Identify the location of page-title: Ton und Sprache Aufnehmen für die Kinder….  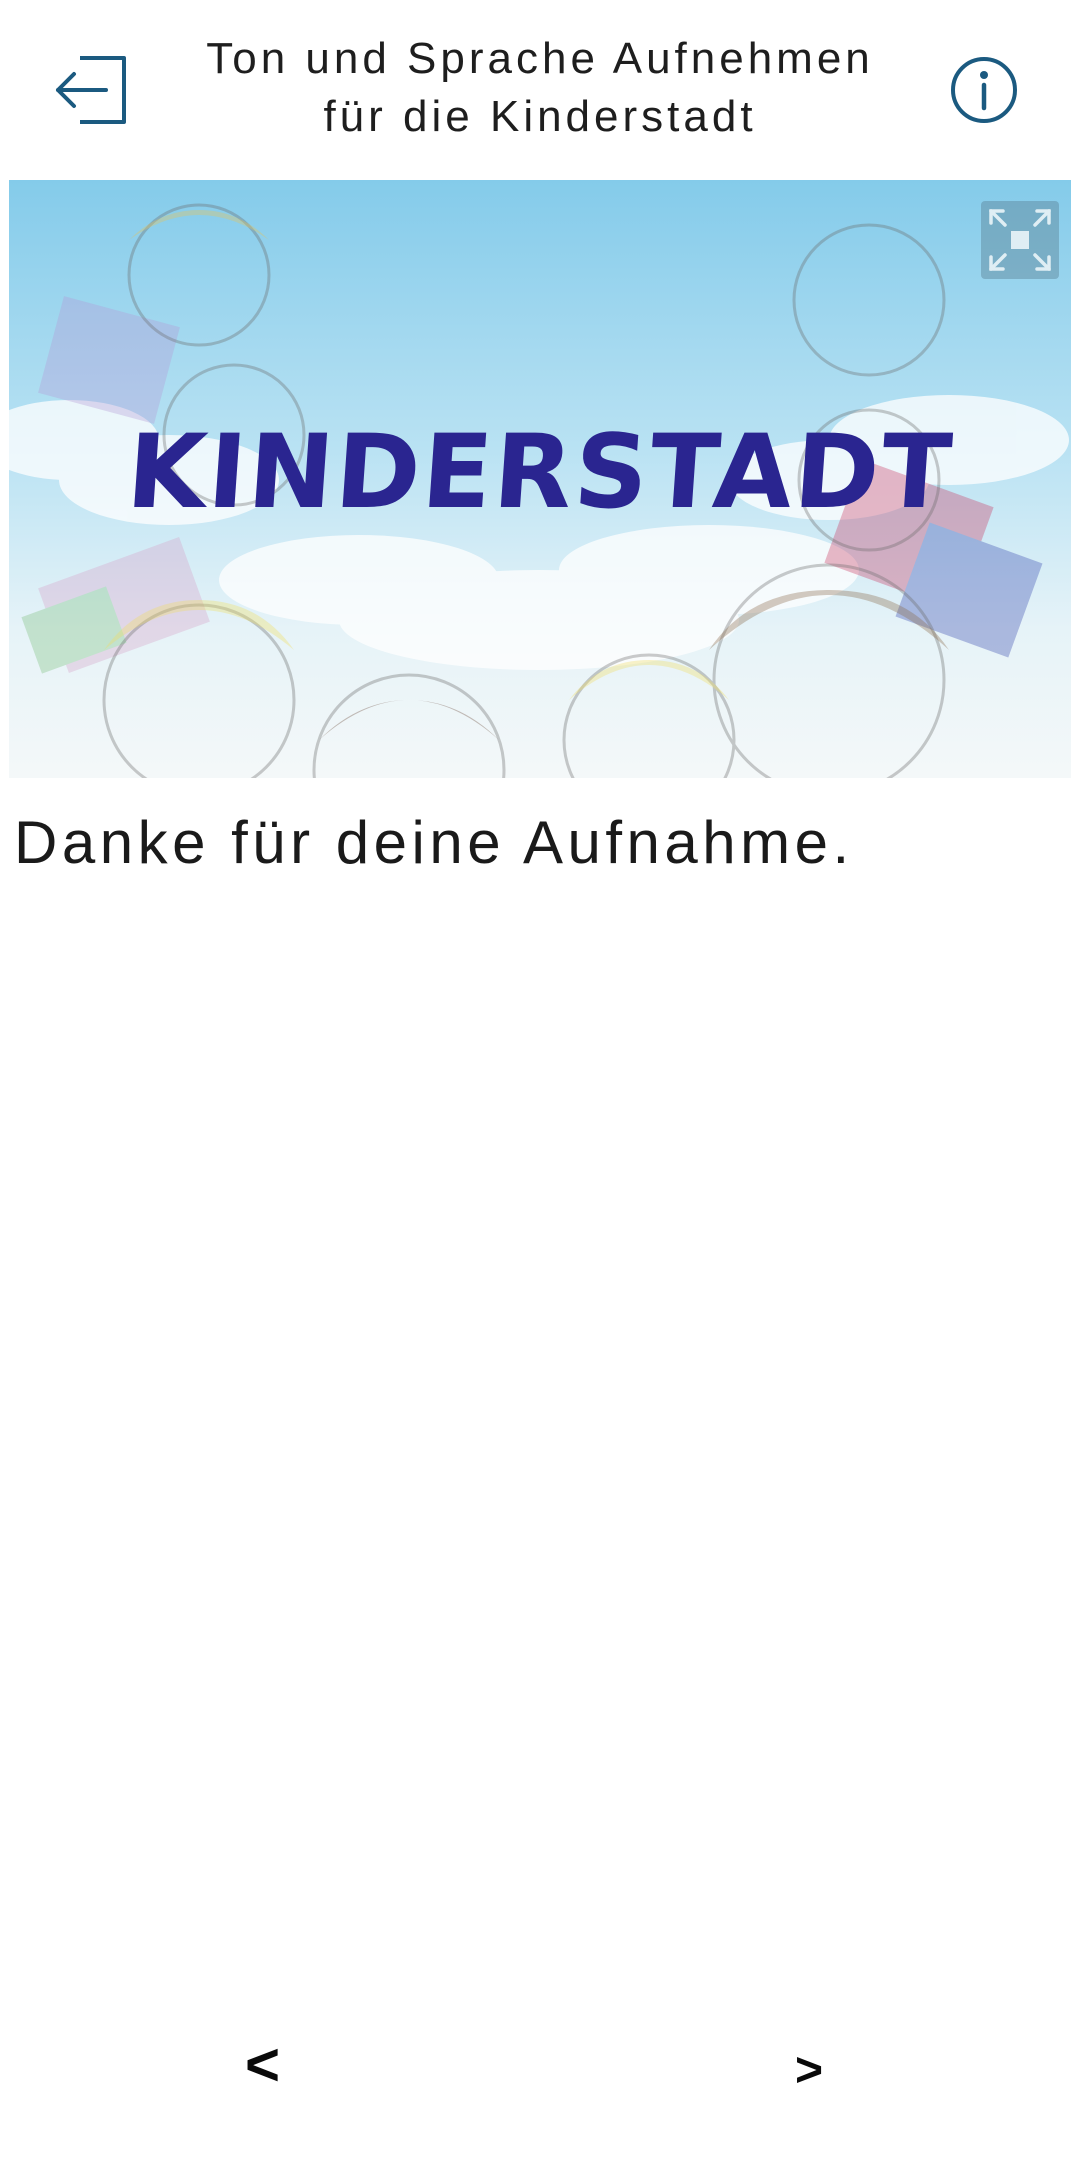
(540, 88).